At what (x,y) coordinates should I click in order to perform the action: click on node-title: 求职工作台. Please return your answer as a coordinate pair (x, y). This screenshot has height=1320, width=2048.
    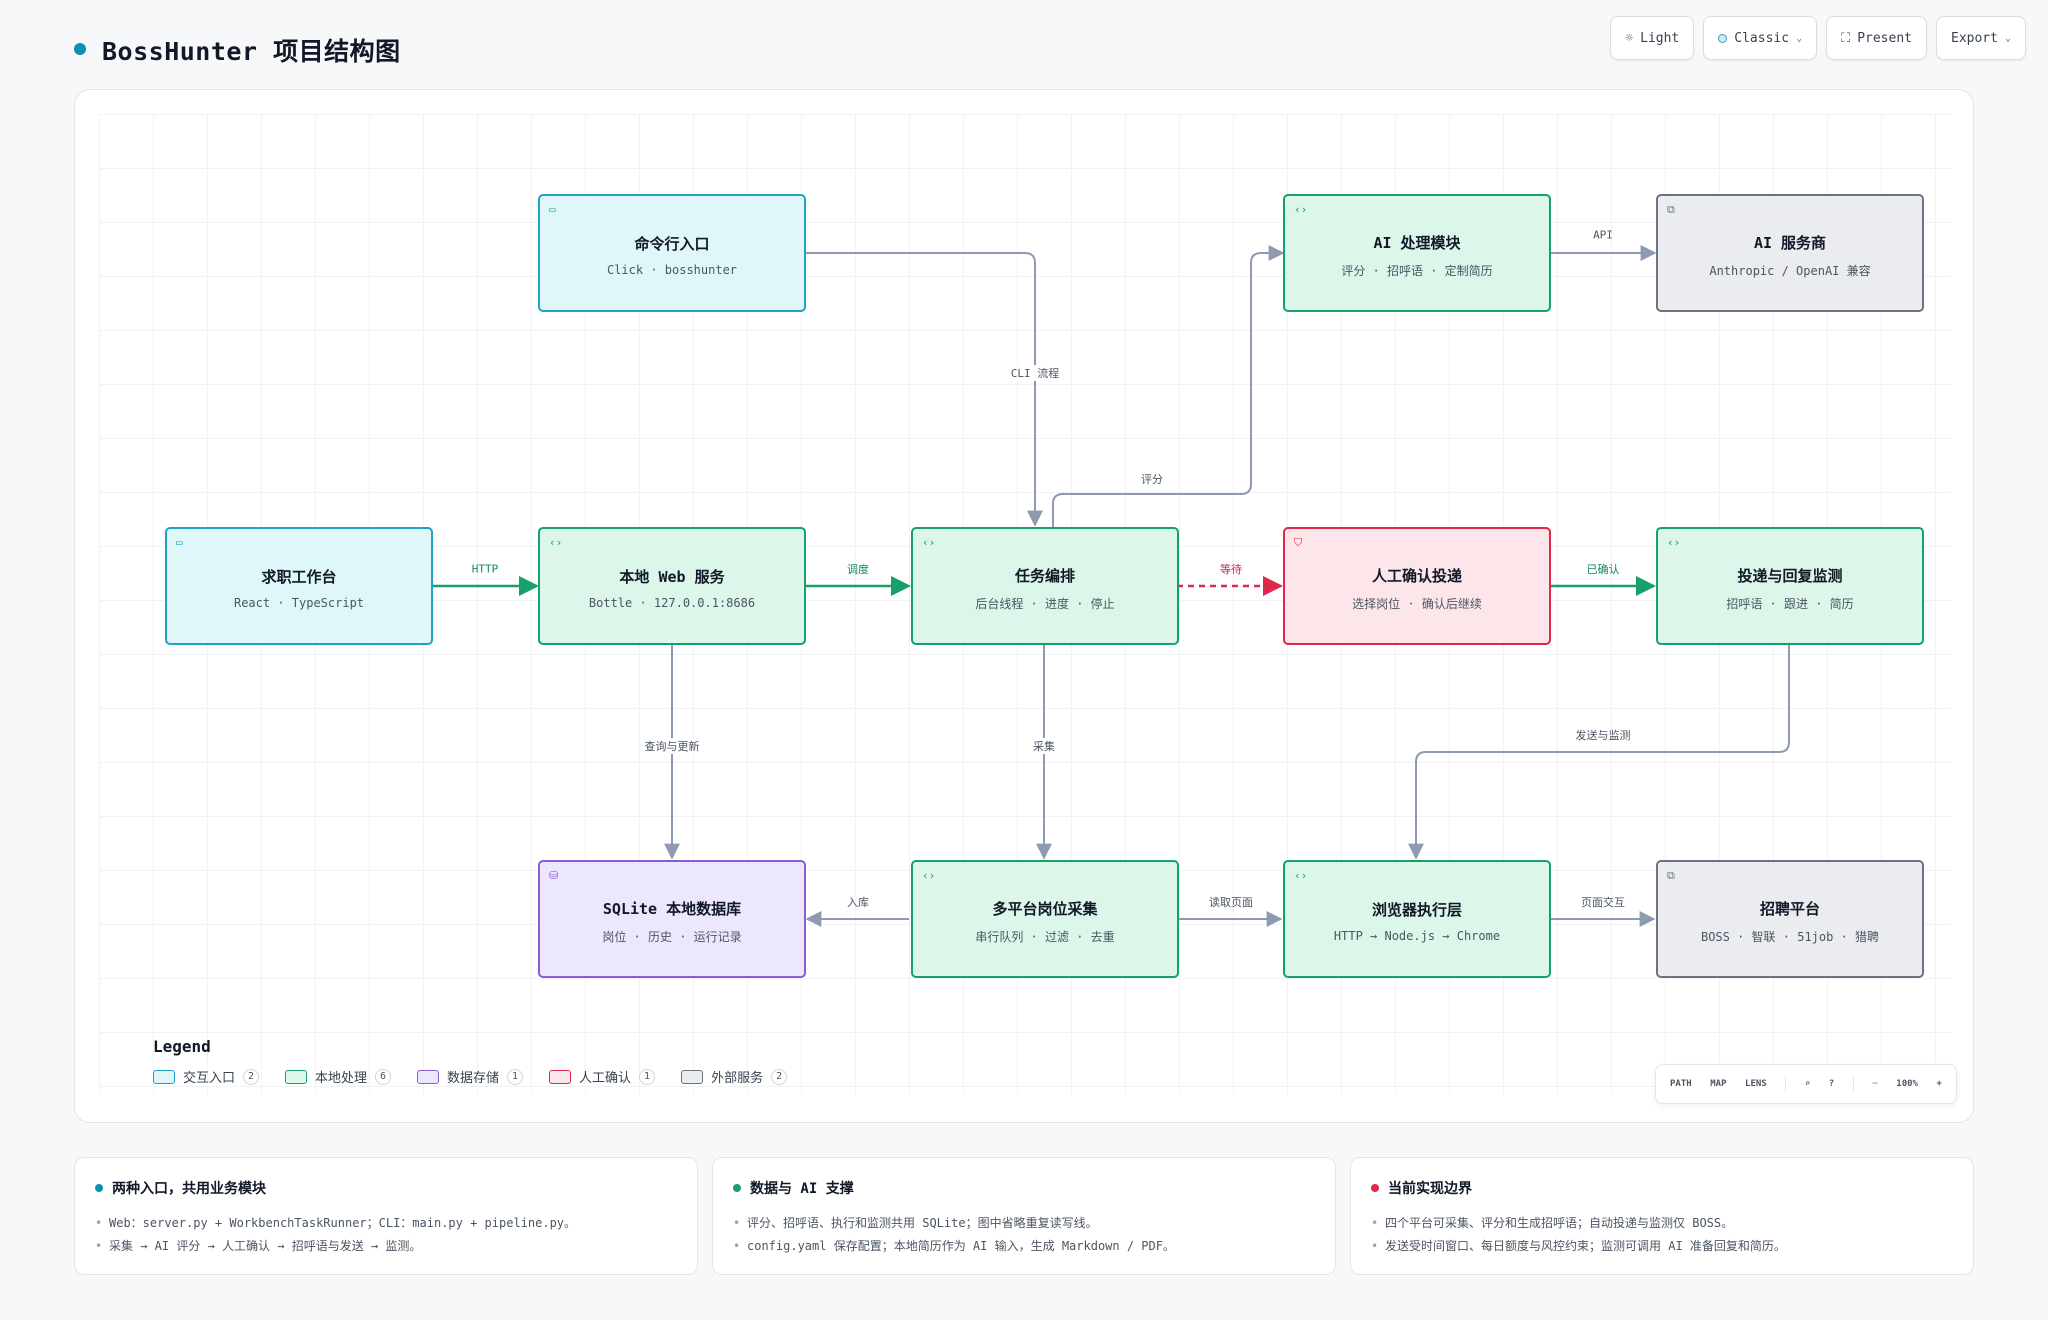
    Looking at the image, I should click on (299, 577).